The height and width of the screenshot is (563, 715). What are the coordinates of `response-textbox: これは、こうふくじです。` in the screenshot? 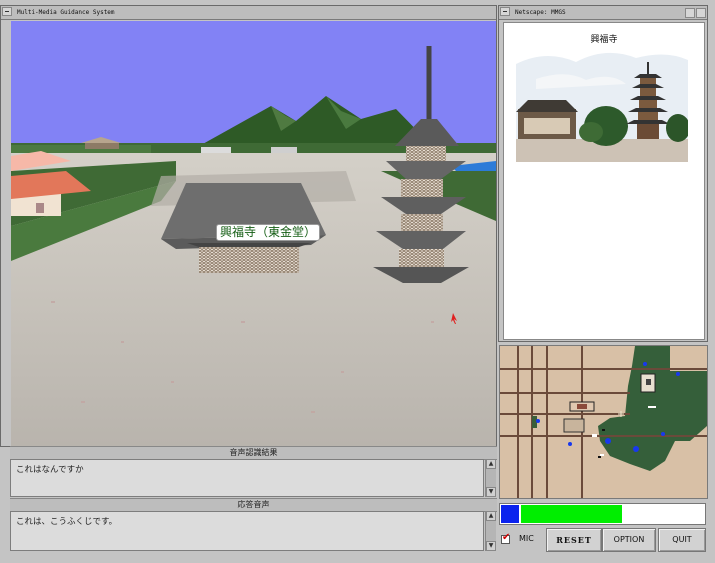 It's located at (247, 531).